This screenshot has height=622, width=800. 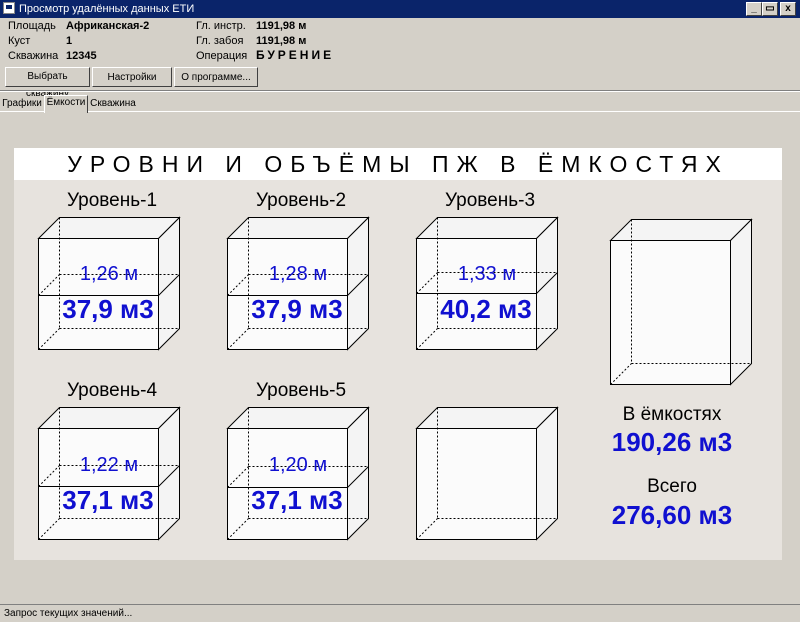 What do you see at coordinates (112, 200) in the screenshot?
I see `tank-1-label: Уровень-1` at bounding box center [112, 200].